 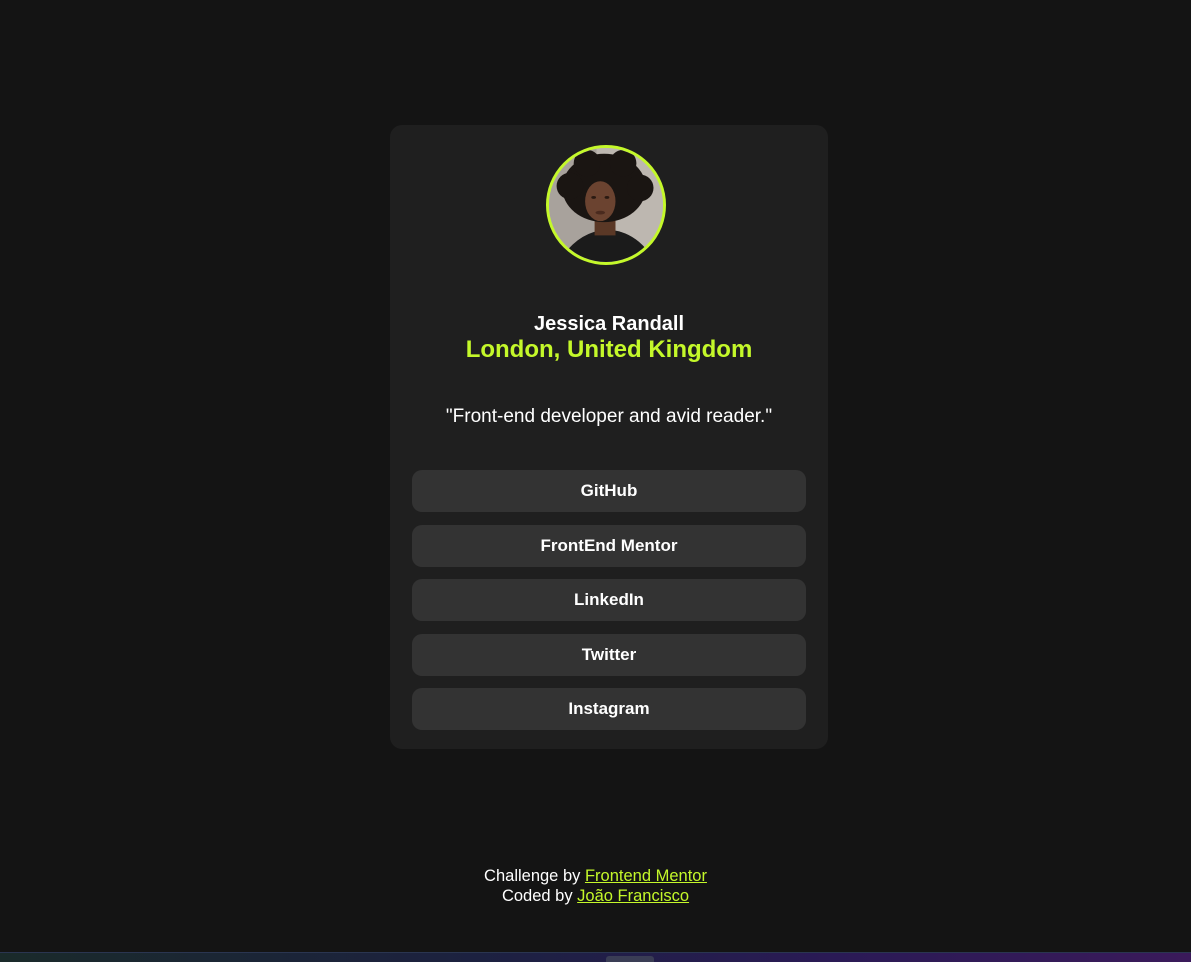 I want to click on twitter-link-button: Twitter, so click(x=609, y=654).